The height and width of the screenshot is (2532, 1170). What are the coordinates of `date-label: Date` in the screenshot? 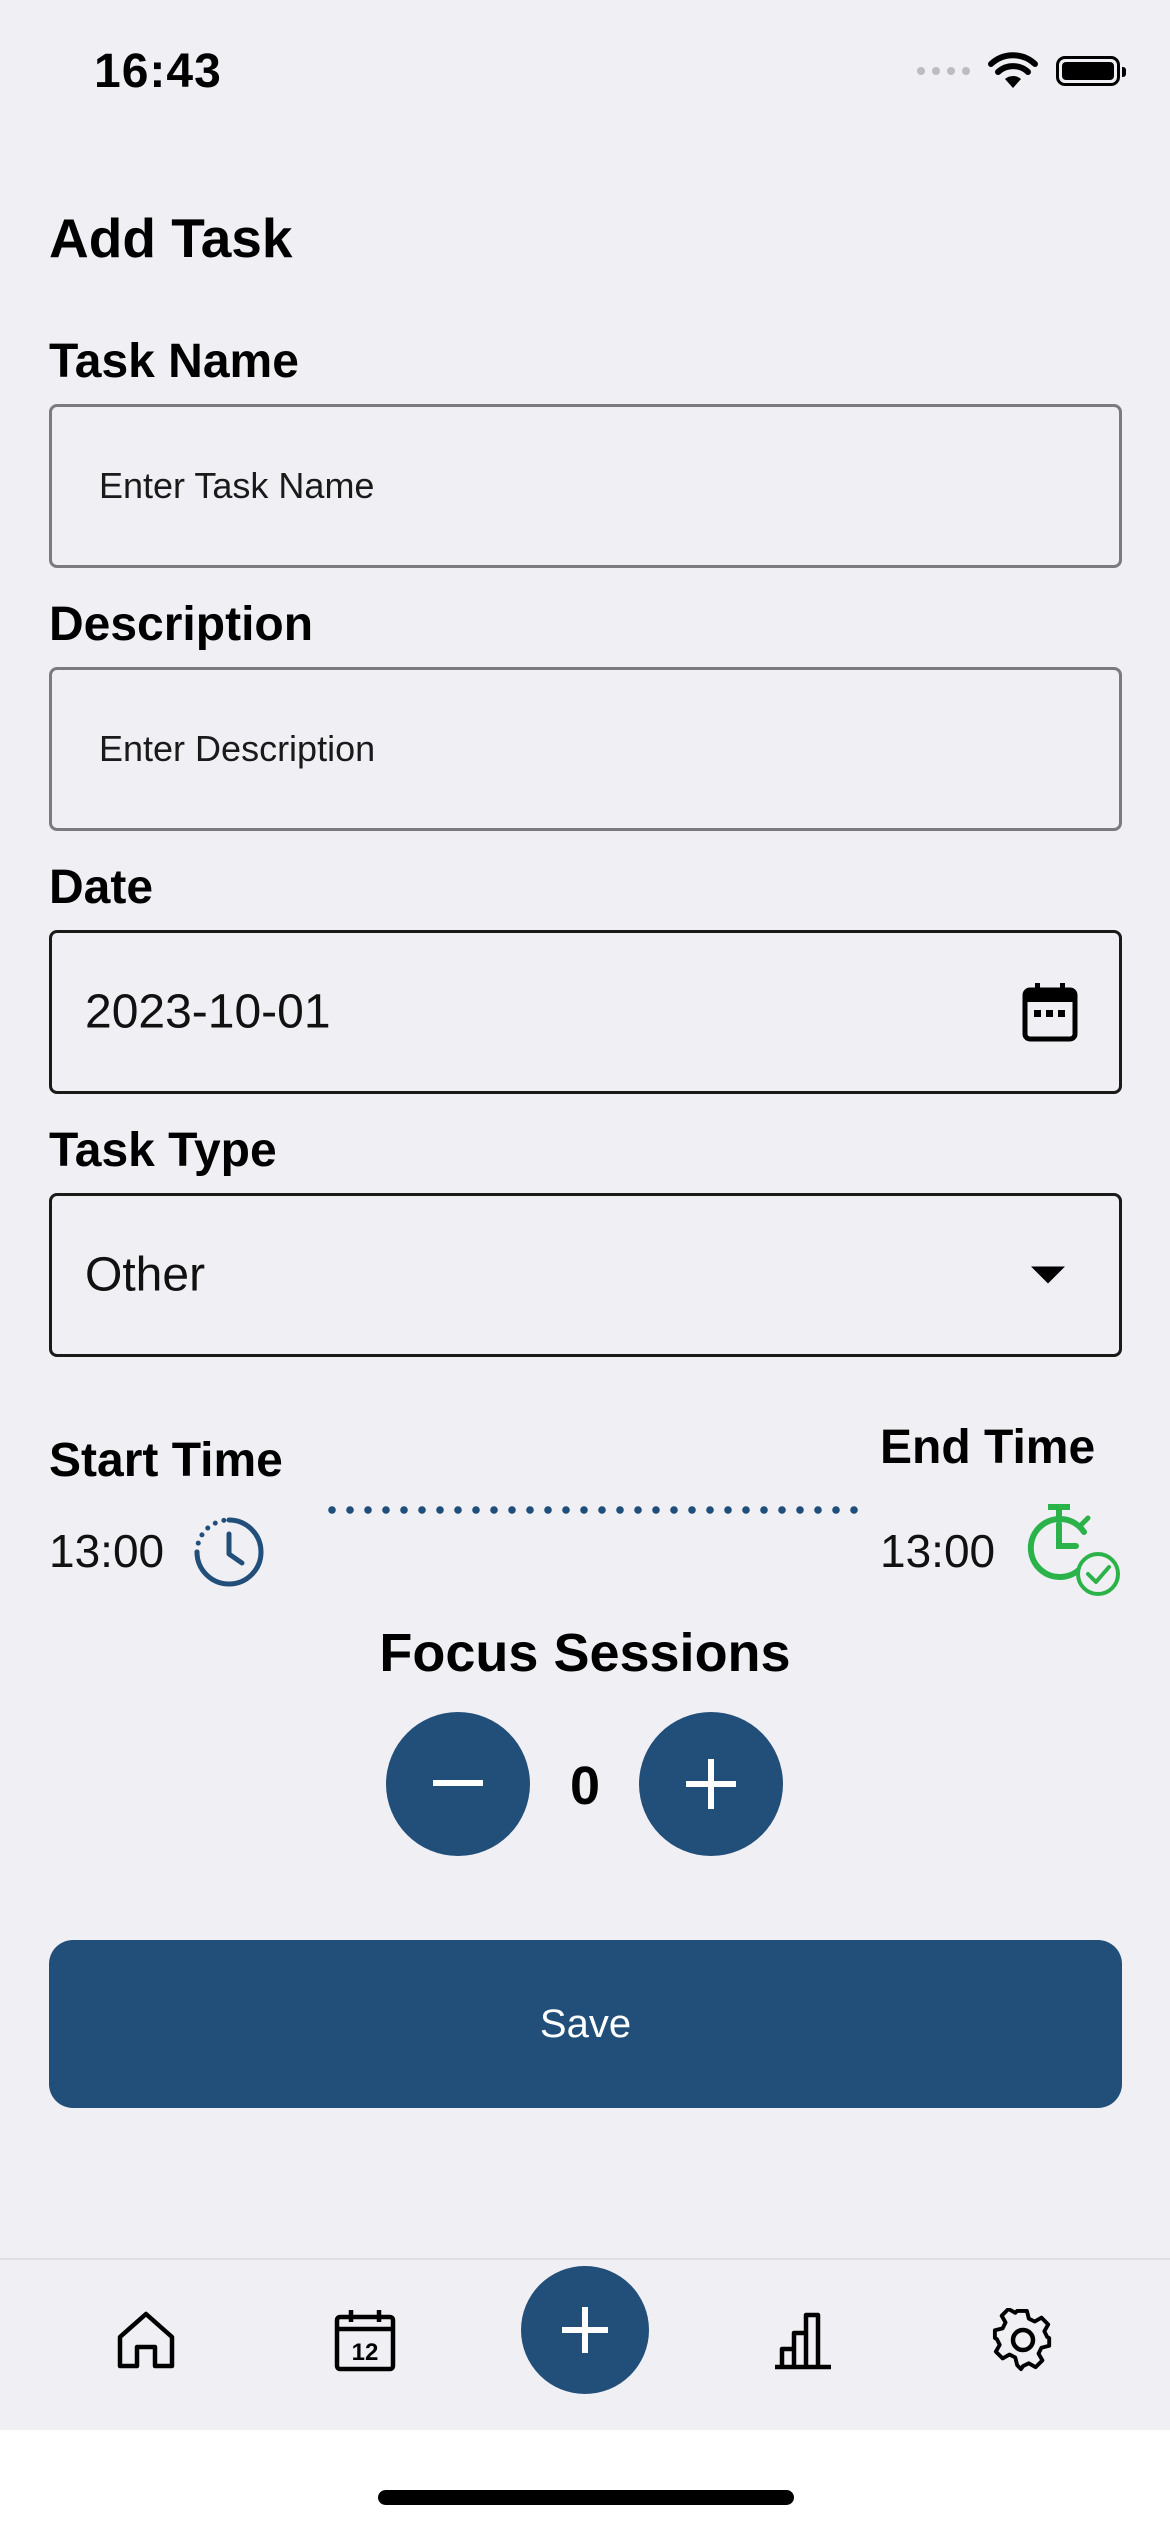 It's located at (101, 887).